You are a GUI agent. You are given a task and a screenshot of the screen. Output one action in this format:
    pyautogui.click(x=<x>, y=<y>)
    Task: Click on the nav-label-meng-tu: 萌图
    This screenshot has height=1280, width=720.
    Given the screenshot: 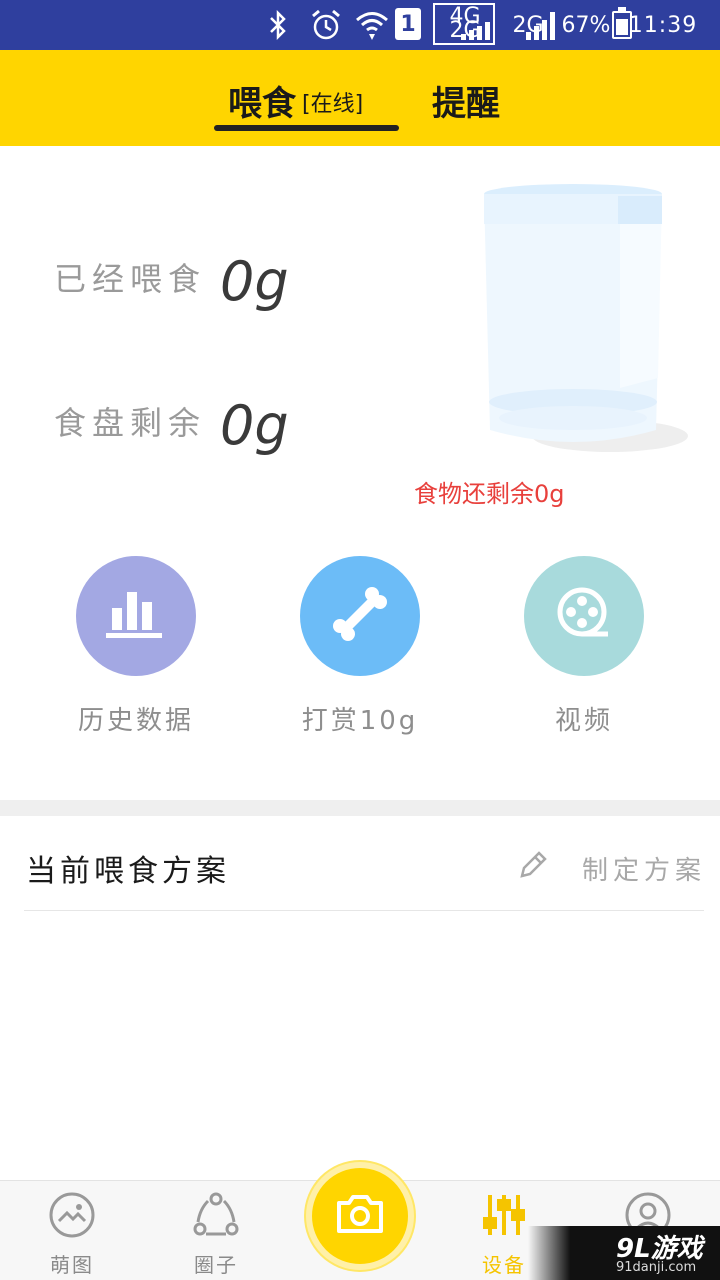 What is the action you would take?
    pyautogui.click(x=72, y=1265)
    